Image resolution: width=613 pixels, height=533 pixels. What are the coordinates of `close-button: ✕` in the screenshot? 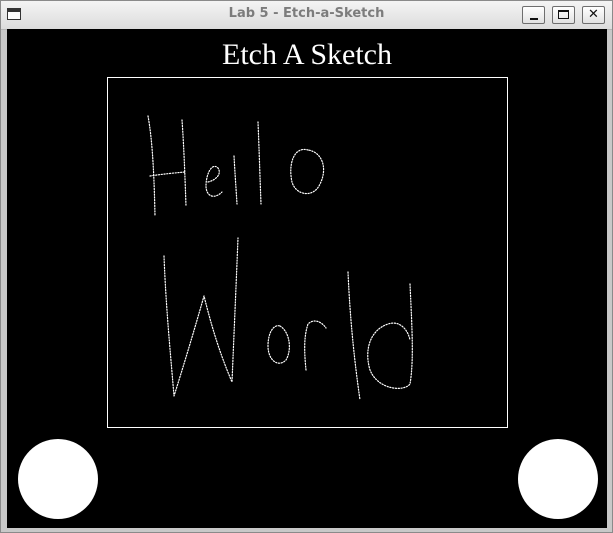 It's located at (593, 15).